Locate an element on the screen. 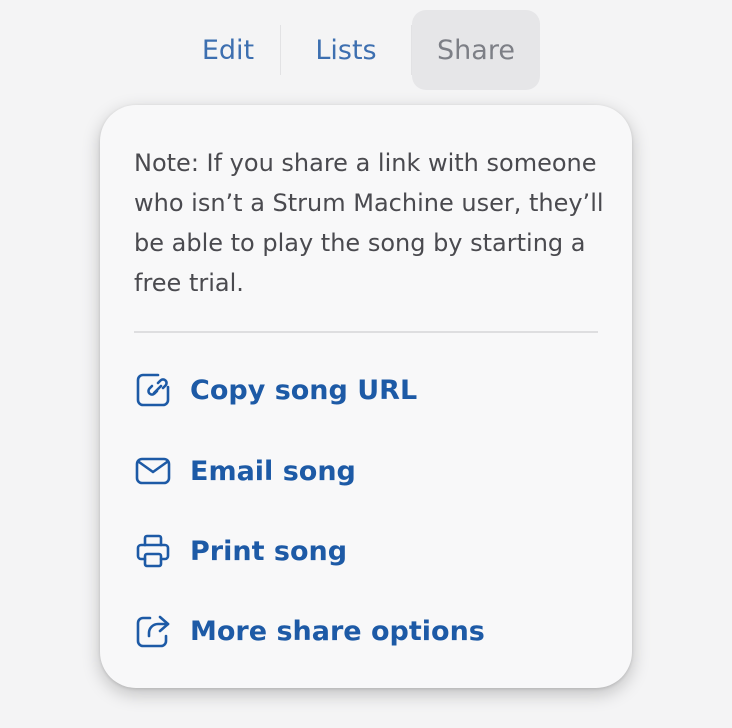 The image size is (732, 728). tab-lists: Lists is located at coordinates (346, 50).